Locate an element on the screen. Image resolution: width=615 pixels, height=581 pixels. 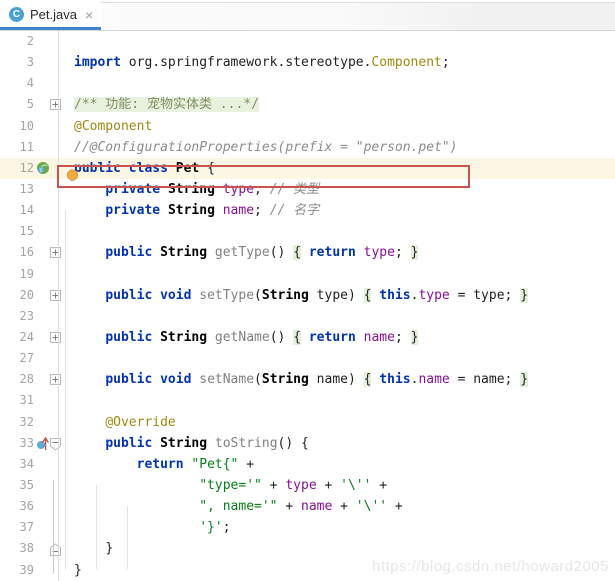
code-line: 23 is located at coordinates (307, 316).